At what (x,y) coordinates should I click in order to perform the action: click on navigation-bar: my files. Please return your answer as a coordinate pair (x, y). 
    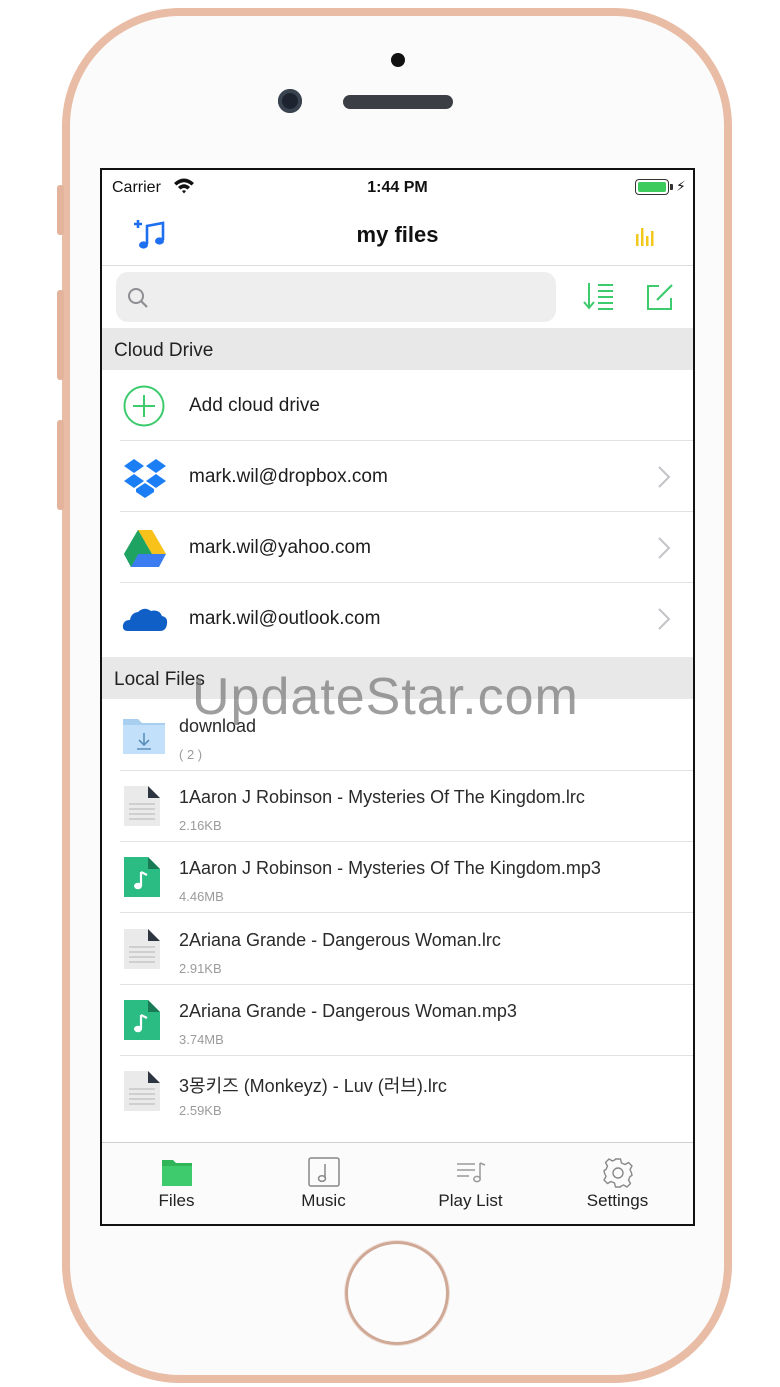
    Looking at the image, I should click on (397, 236).